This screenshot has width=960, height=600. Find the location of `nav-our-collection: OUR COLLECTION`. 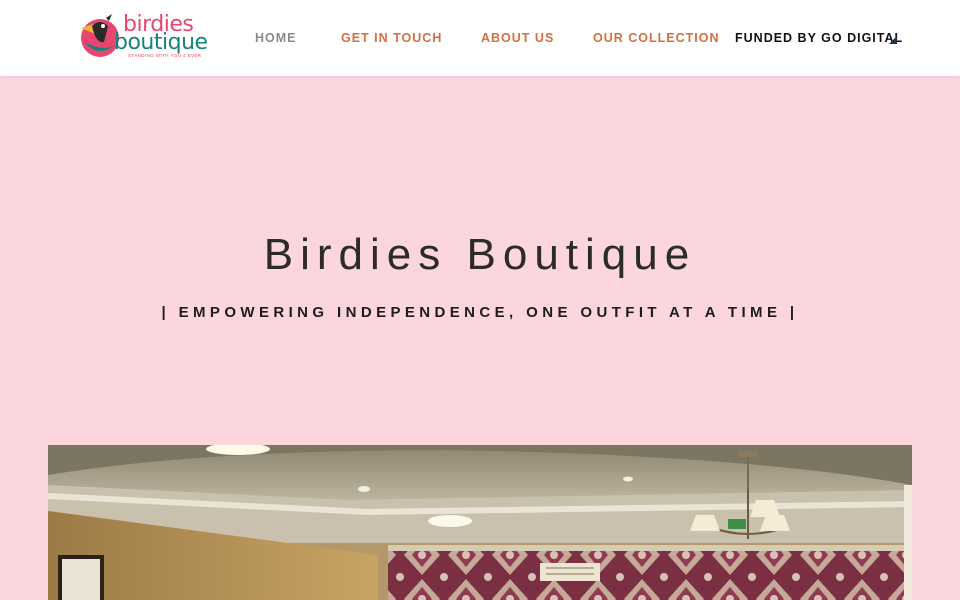

nav-our-collection: OUR COLLECTION is located at coordinates (656, 38).